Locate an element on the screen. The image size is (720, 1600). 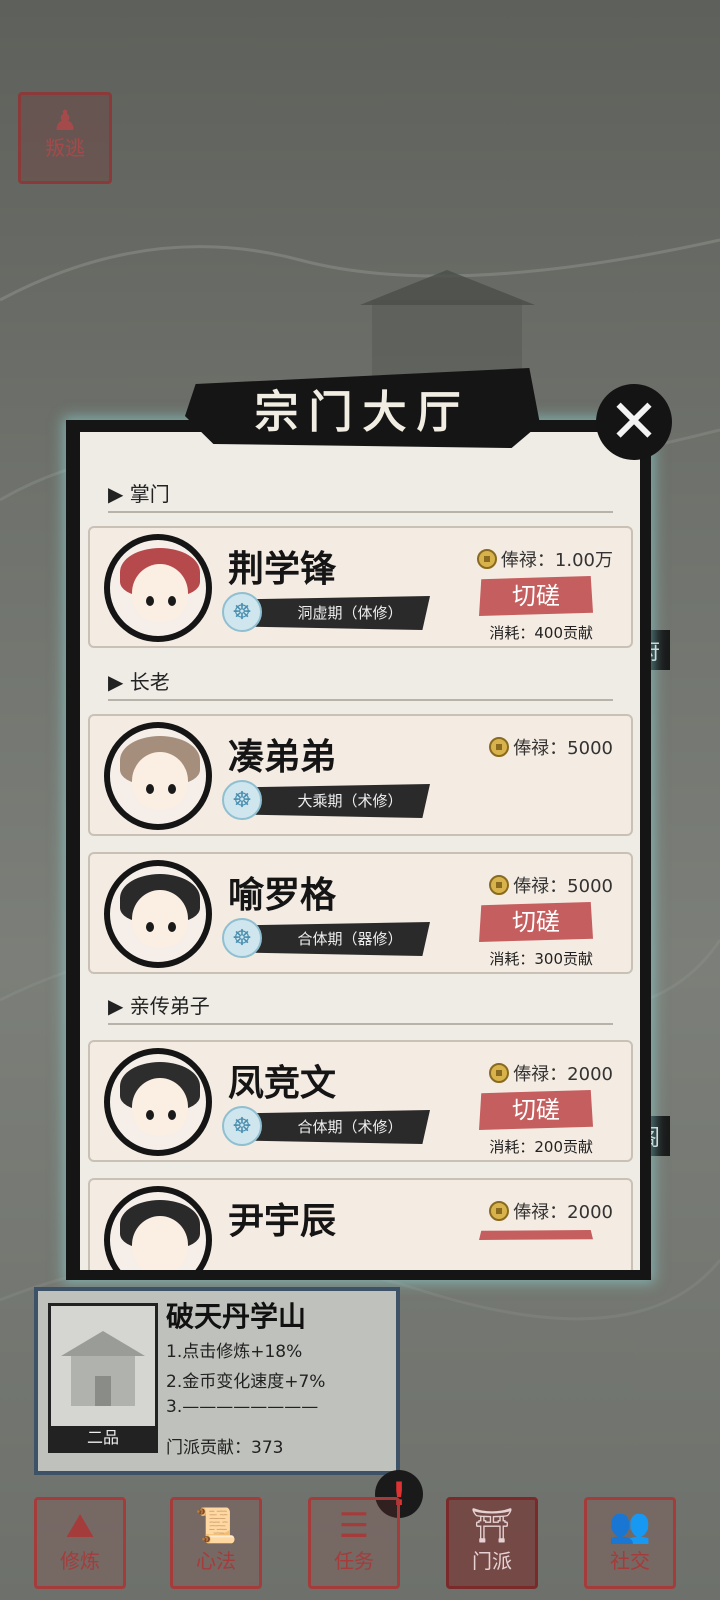
nav-label: 修炼 is located at coordinates (80, 1561).